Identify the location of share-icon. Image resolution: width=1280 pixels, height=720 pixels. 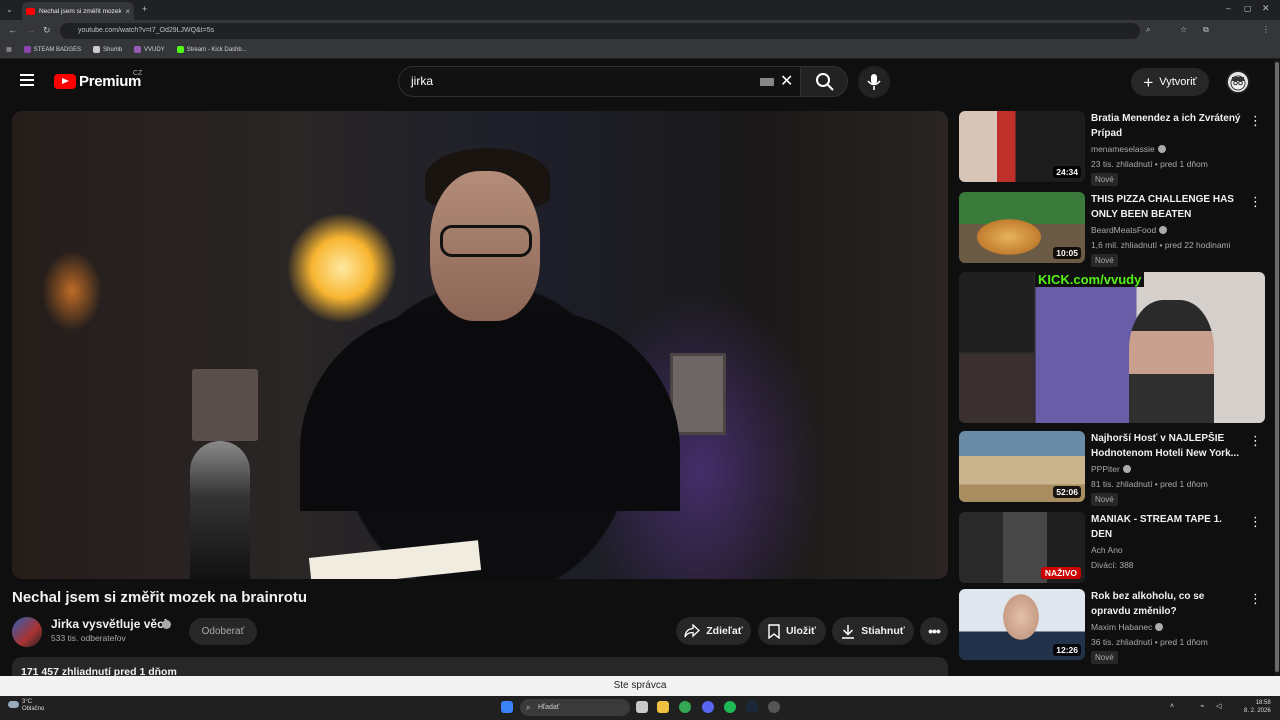
(692, 631).